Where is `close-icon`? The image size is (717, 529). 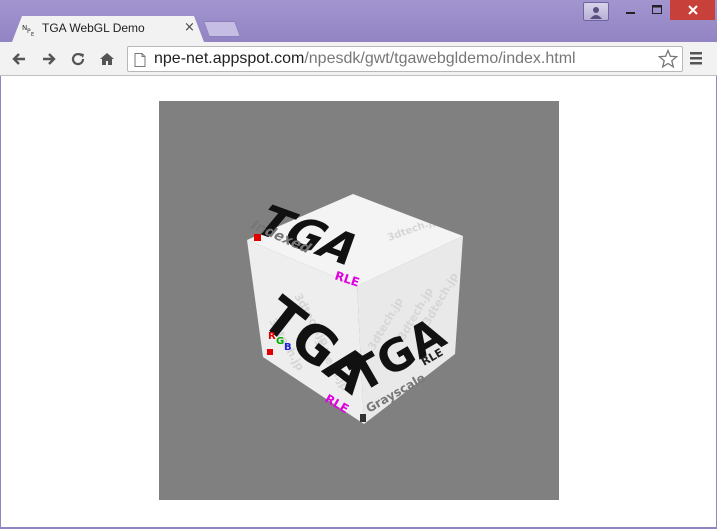
close-icon is located at coordinates (692, 10).